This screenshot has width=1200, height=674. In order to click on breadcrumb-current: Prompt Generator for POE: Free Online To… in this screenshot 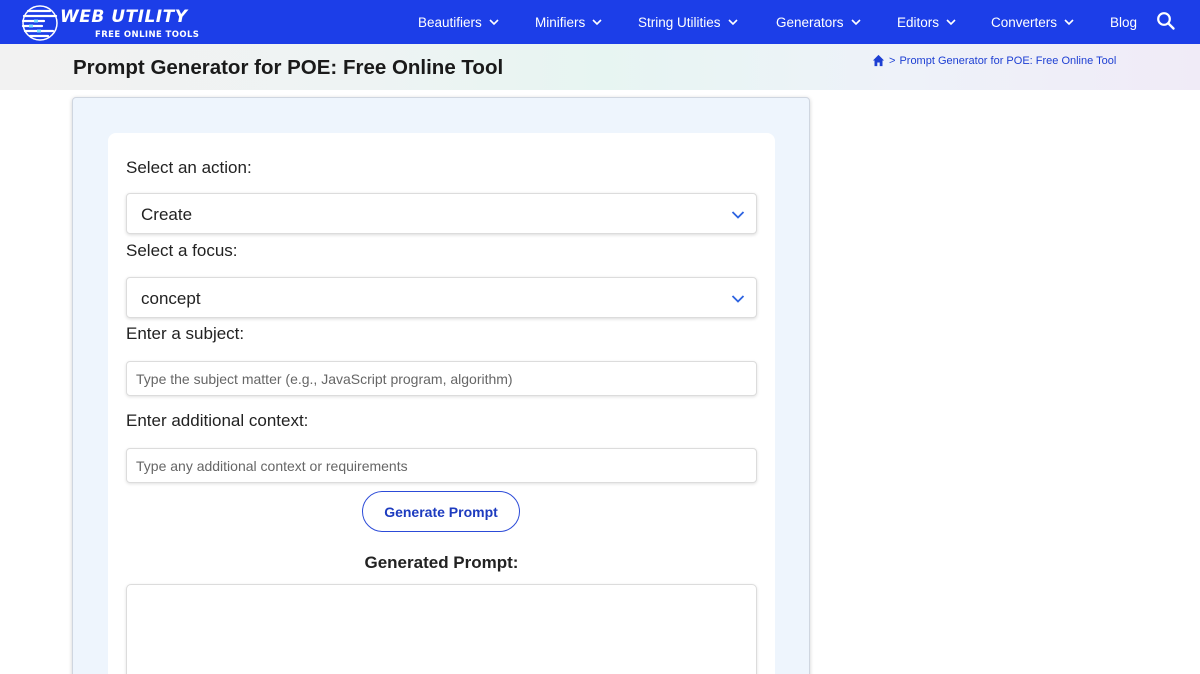, I will do `click(1007, 61)`.